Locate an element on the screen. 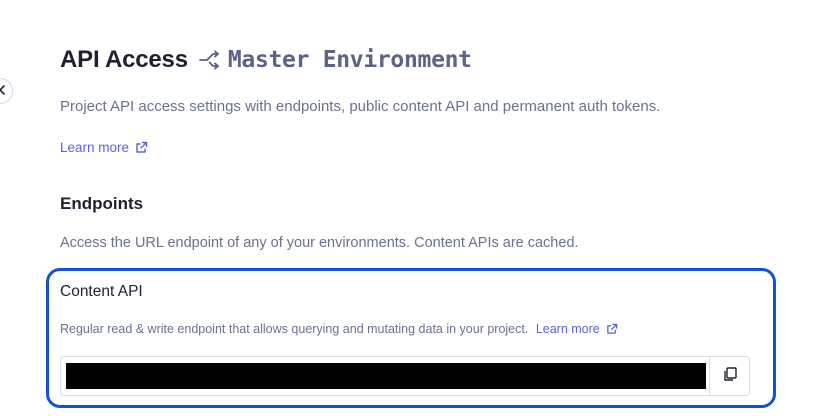 Image resolution: width=816 pixels, height=416 pixels. content-api-learn-more-label: Learn more is located at coordinates (567, 329).